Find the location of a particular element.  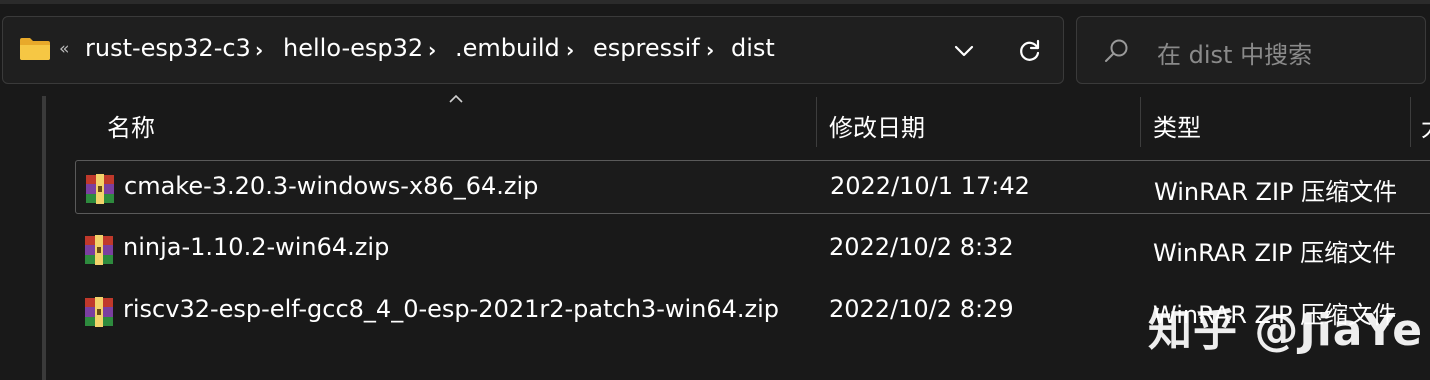

breadcrumb-item-embuild: .embuild is located at coordinates (507, 48).